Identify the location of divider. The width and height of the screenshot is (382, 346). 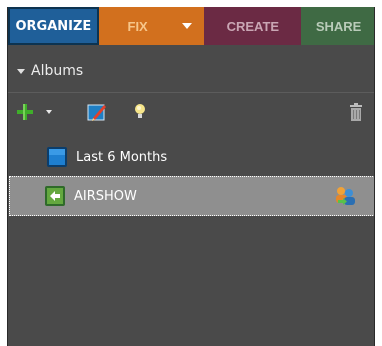
(191, 92).